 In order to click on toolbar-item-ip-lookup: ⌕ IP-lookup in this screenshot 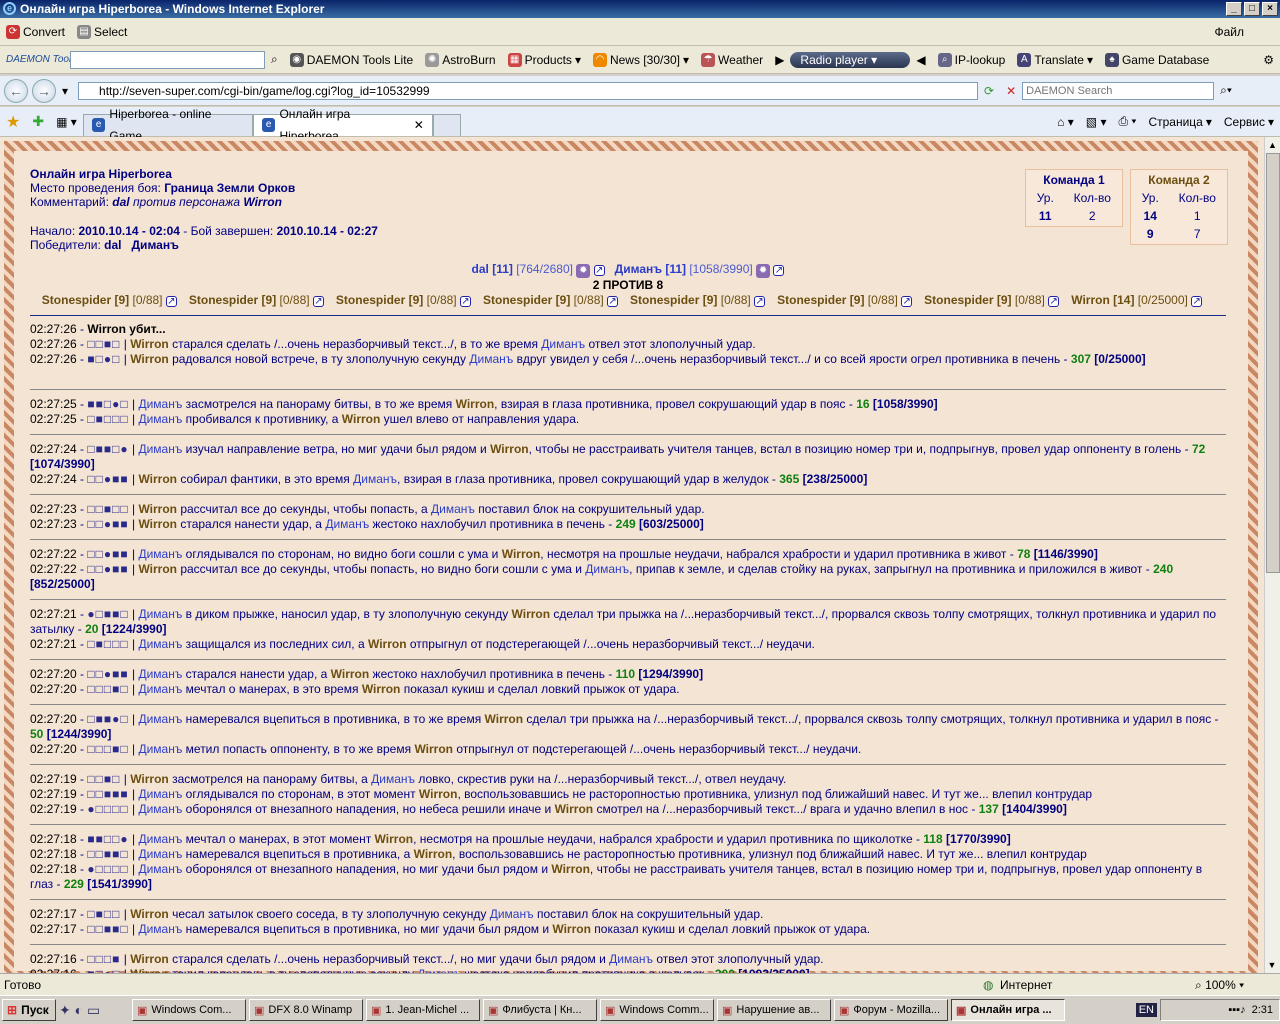, I will do `click(972, 59)`.